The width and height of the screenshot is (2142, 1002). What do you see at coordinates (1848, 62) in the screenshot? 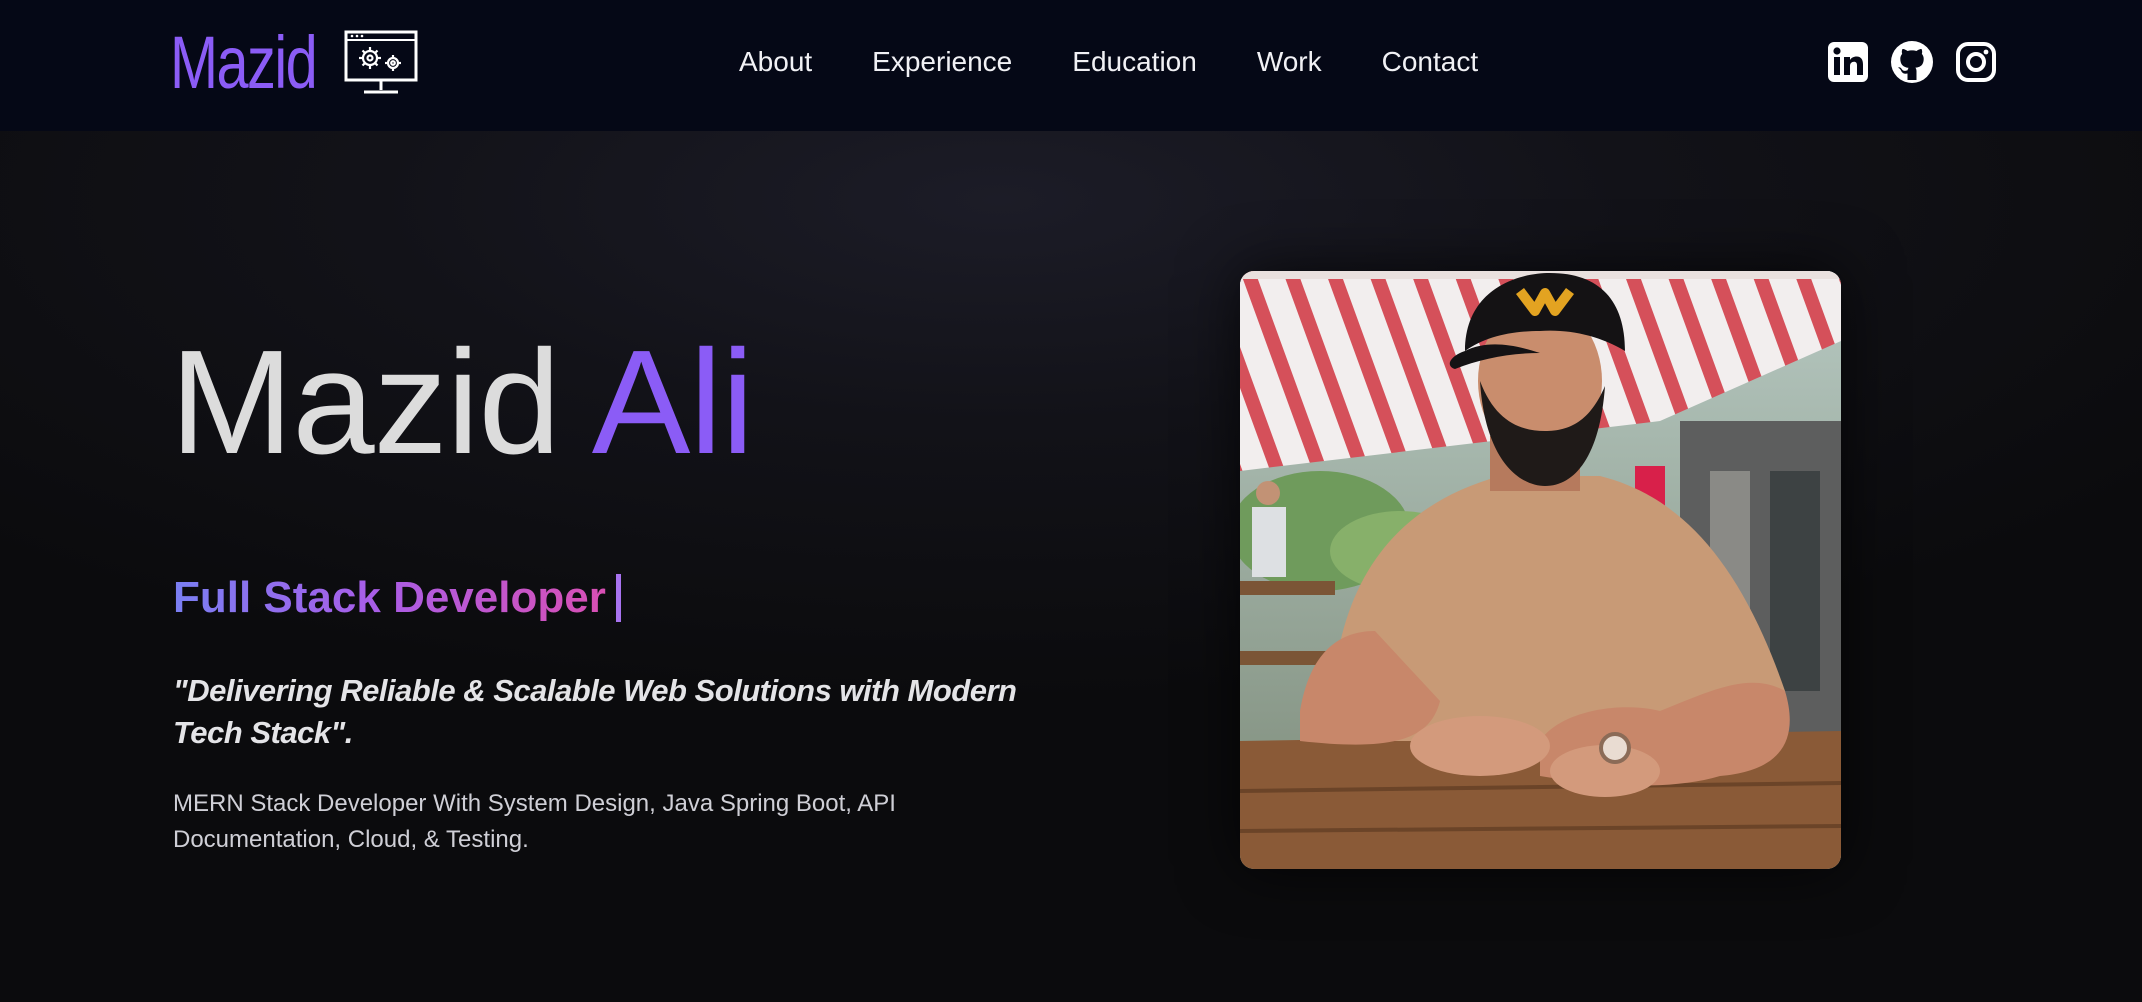
I see `linkedin-icon` at bounding box center [1848, 62].